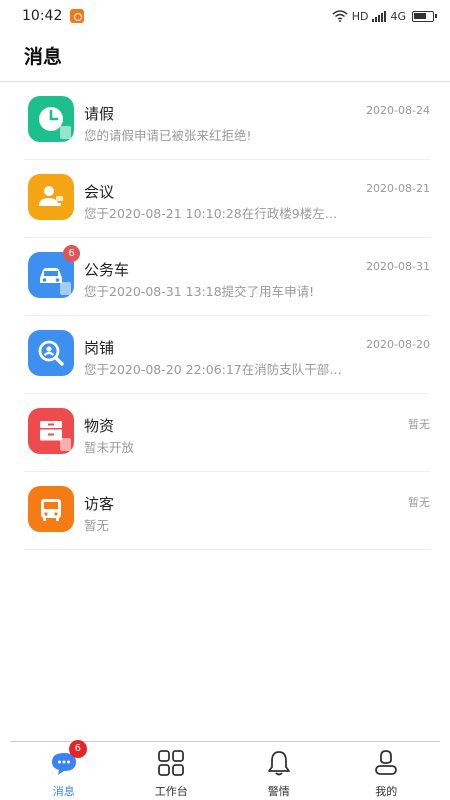 Image resolution: width=450 pixels, height=800 pixels. What do you see at coordinates (99, 504) in the screenshot?
I see `message-title: 访客` at bounding box center [99, 504].